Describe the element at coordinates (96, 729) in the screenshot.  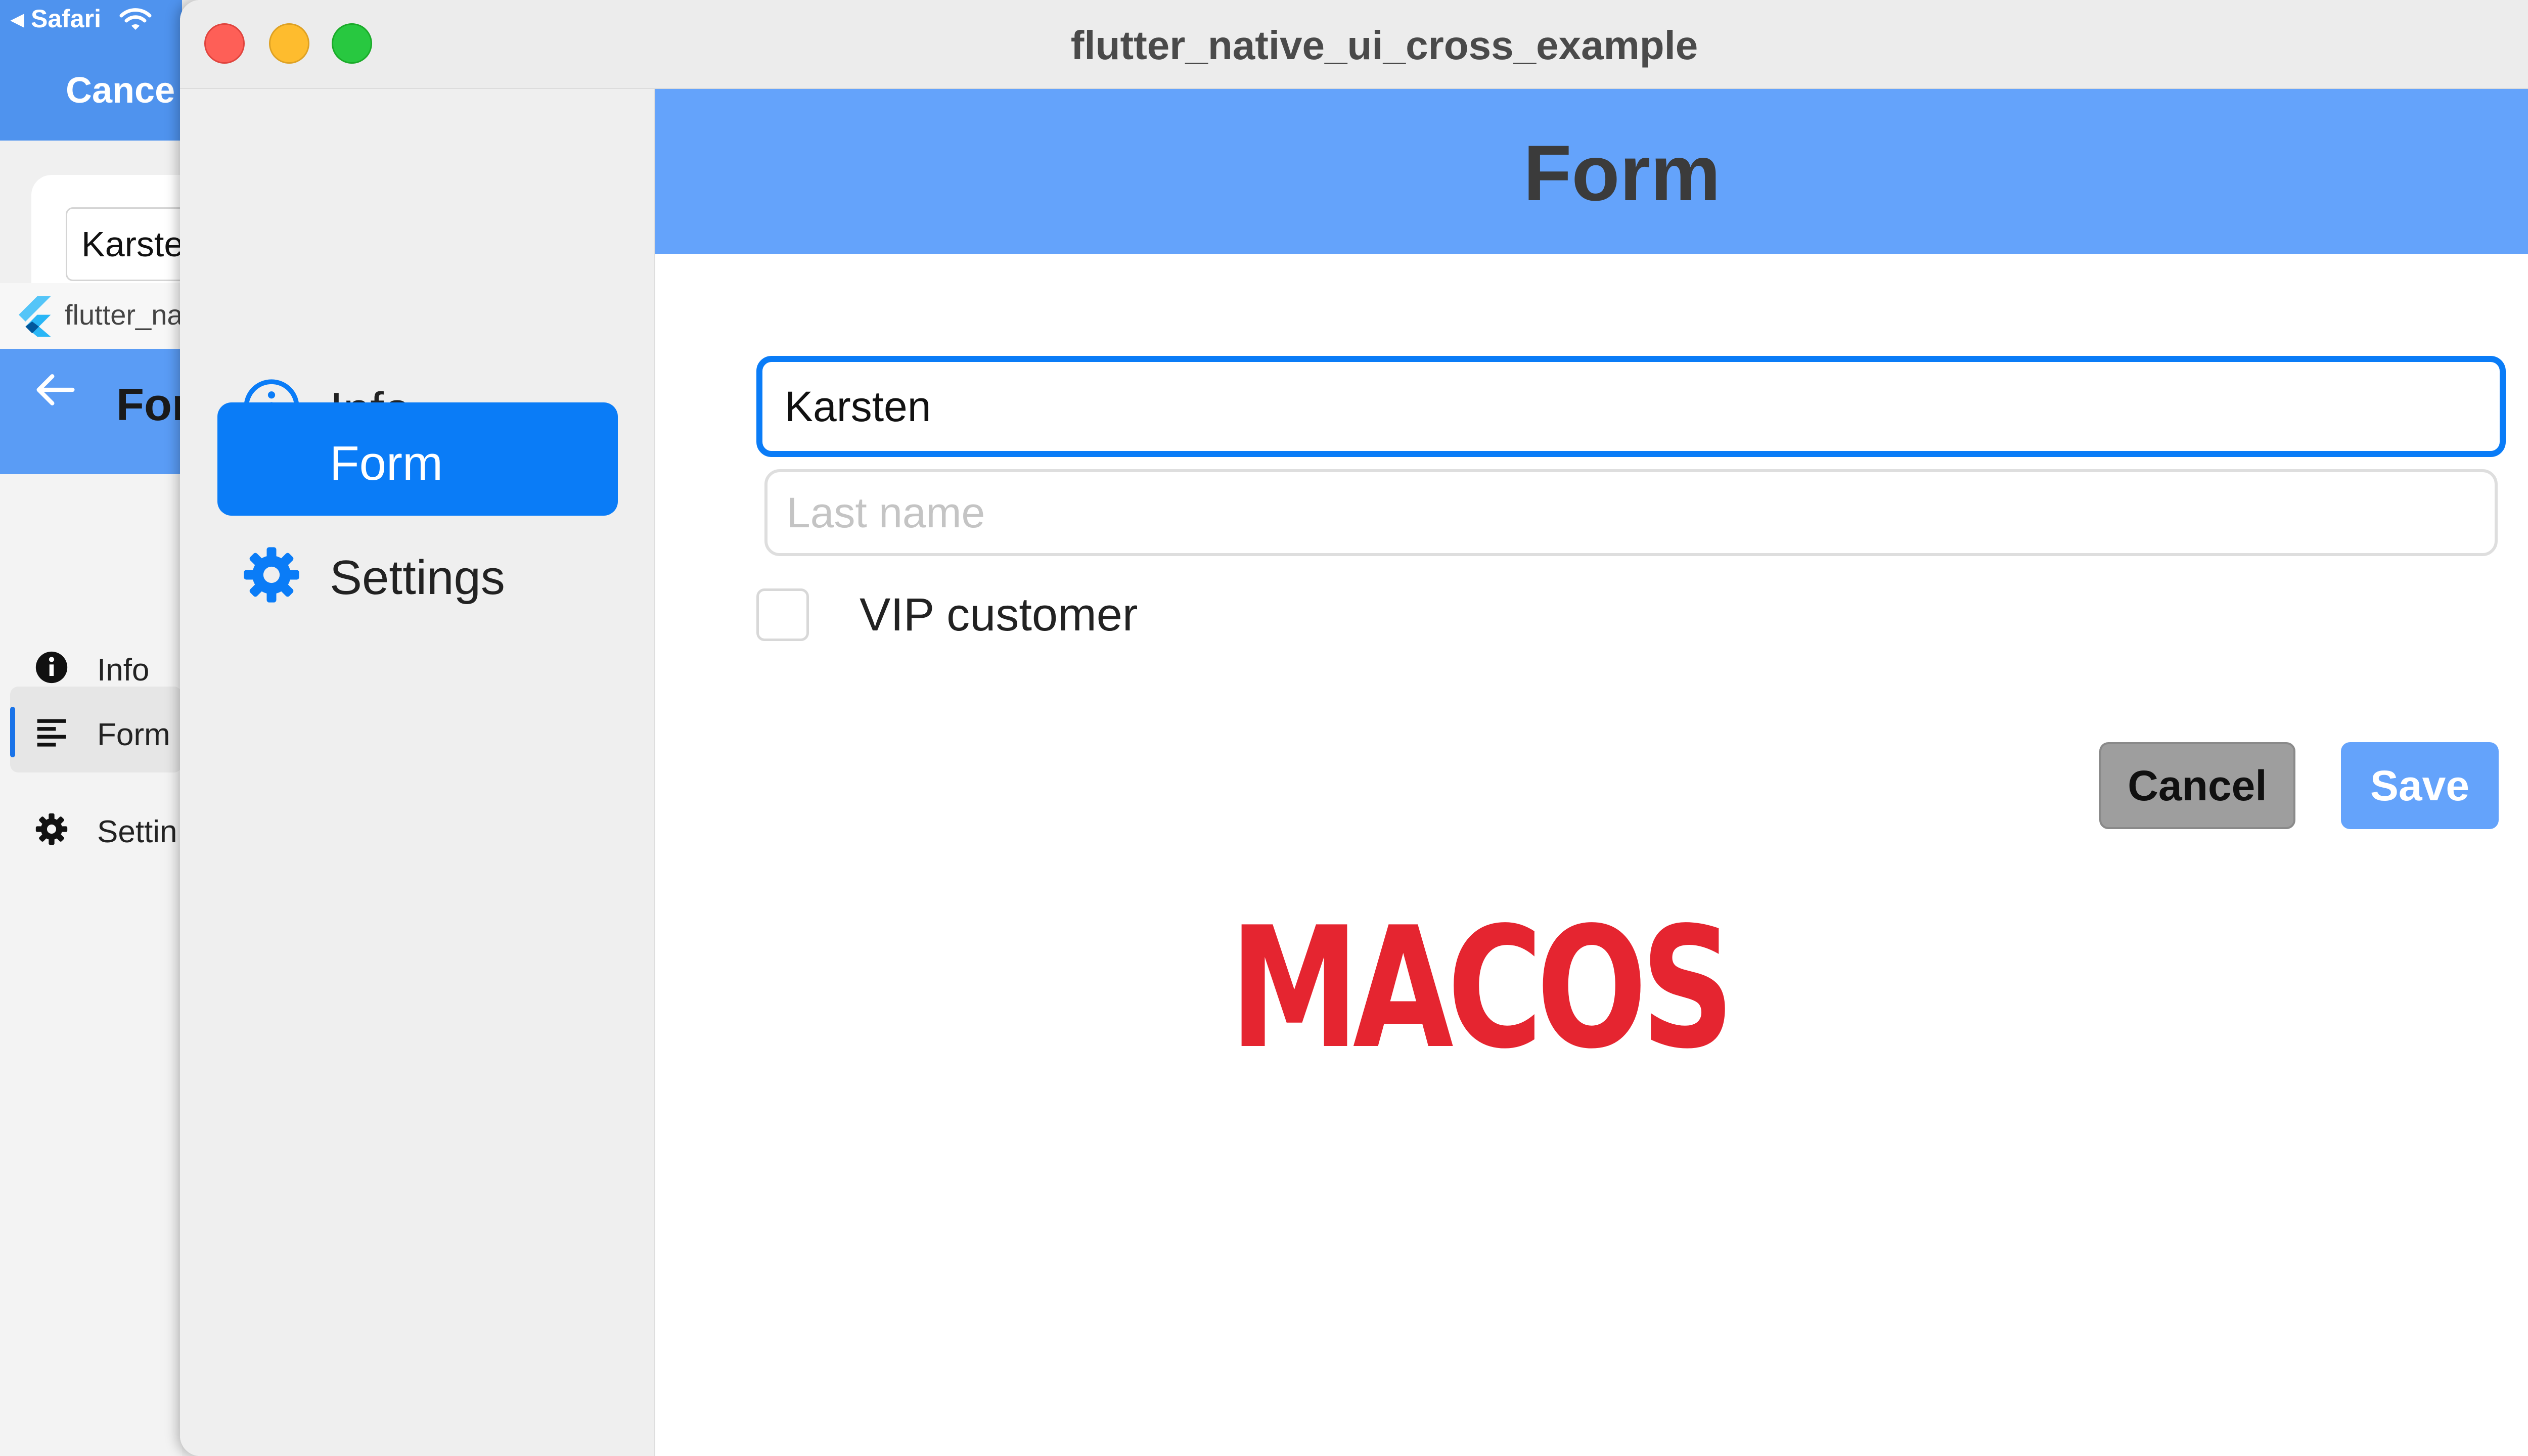
I see `windows-nav-item-form: Form` at that location.